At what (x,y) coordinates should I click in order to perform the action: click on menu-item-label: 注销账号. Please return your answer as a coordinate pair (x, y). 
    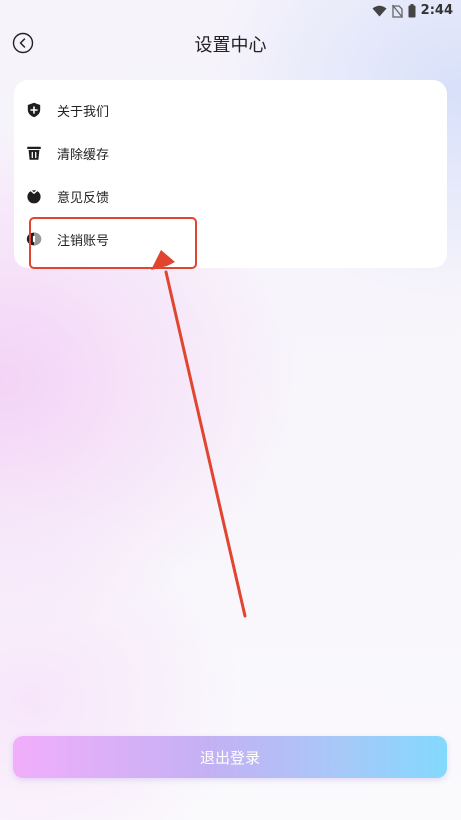
    Looking at the image, I should click on (83, 241).